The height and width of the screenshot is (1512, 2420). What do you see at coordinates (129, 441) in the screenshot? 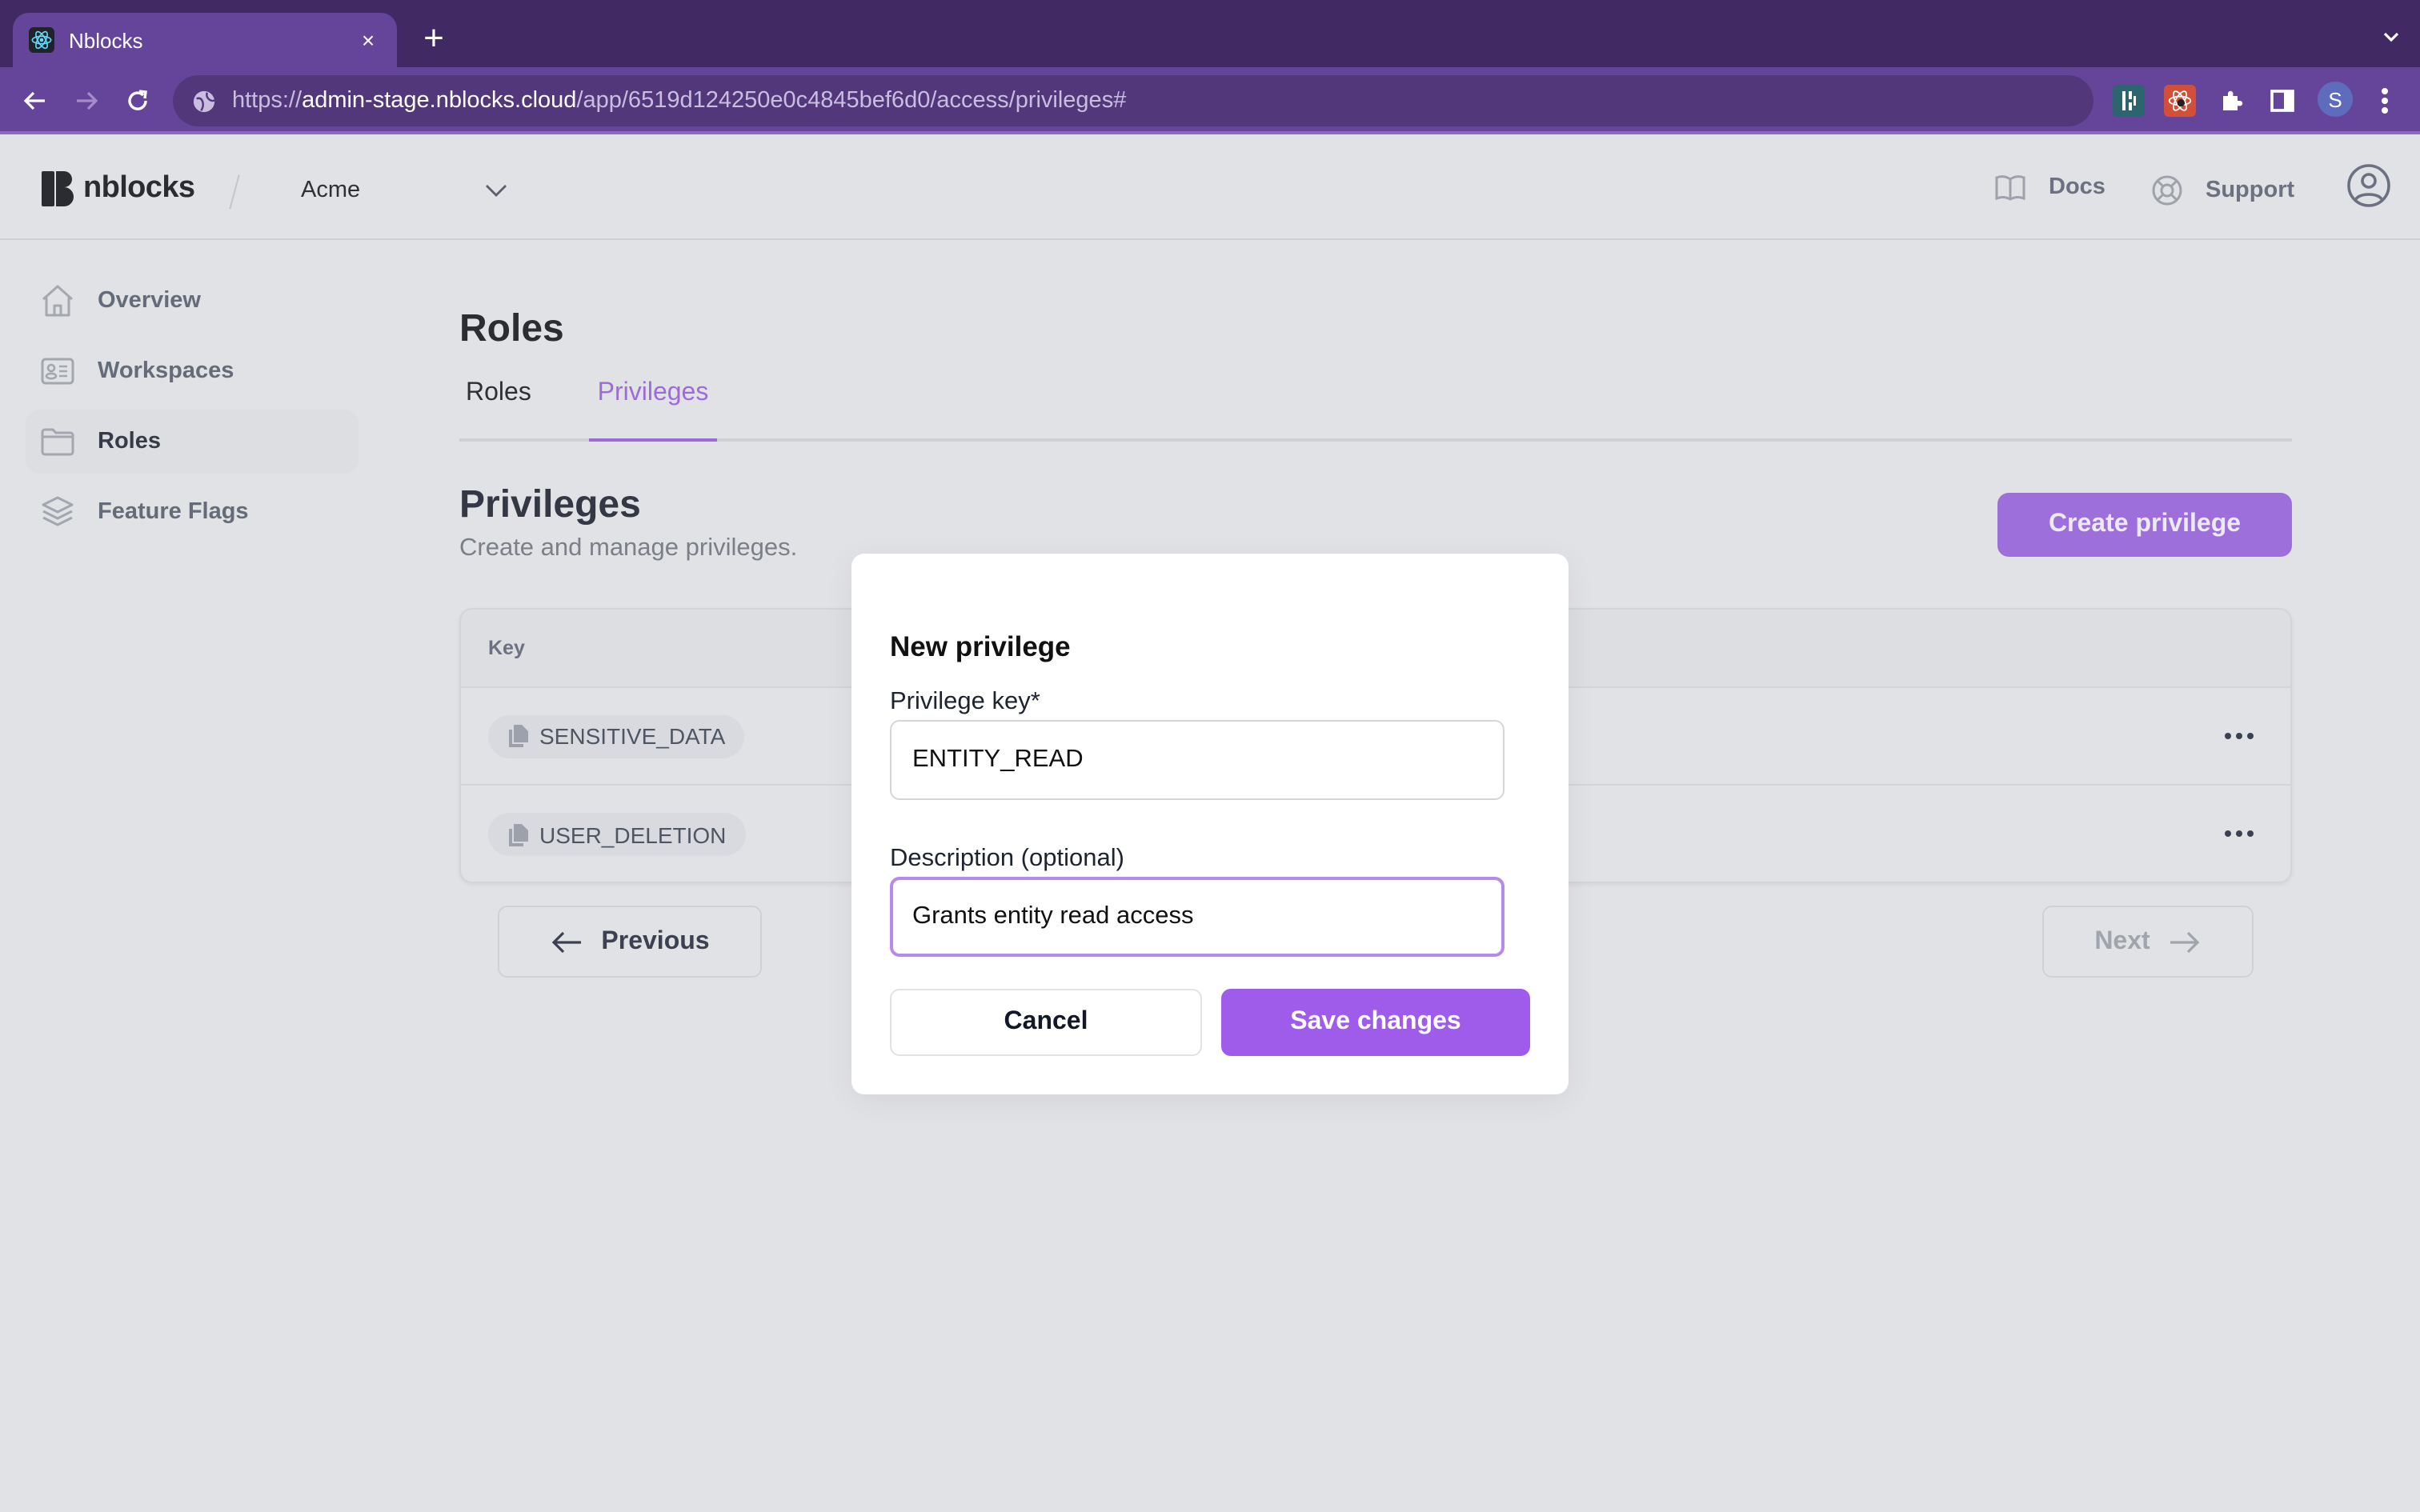
I see `sidebar-item-label: Roles` at bounding box center [129, 441].